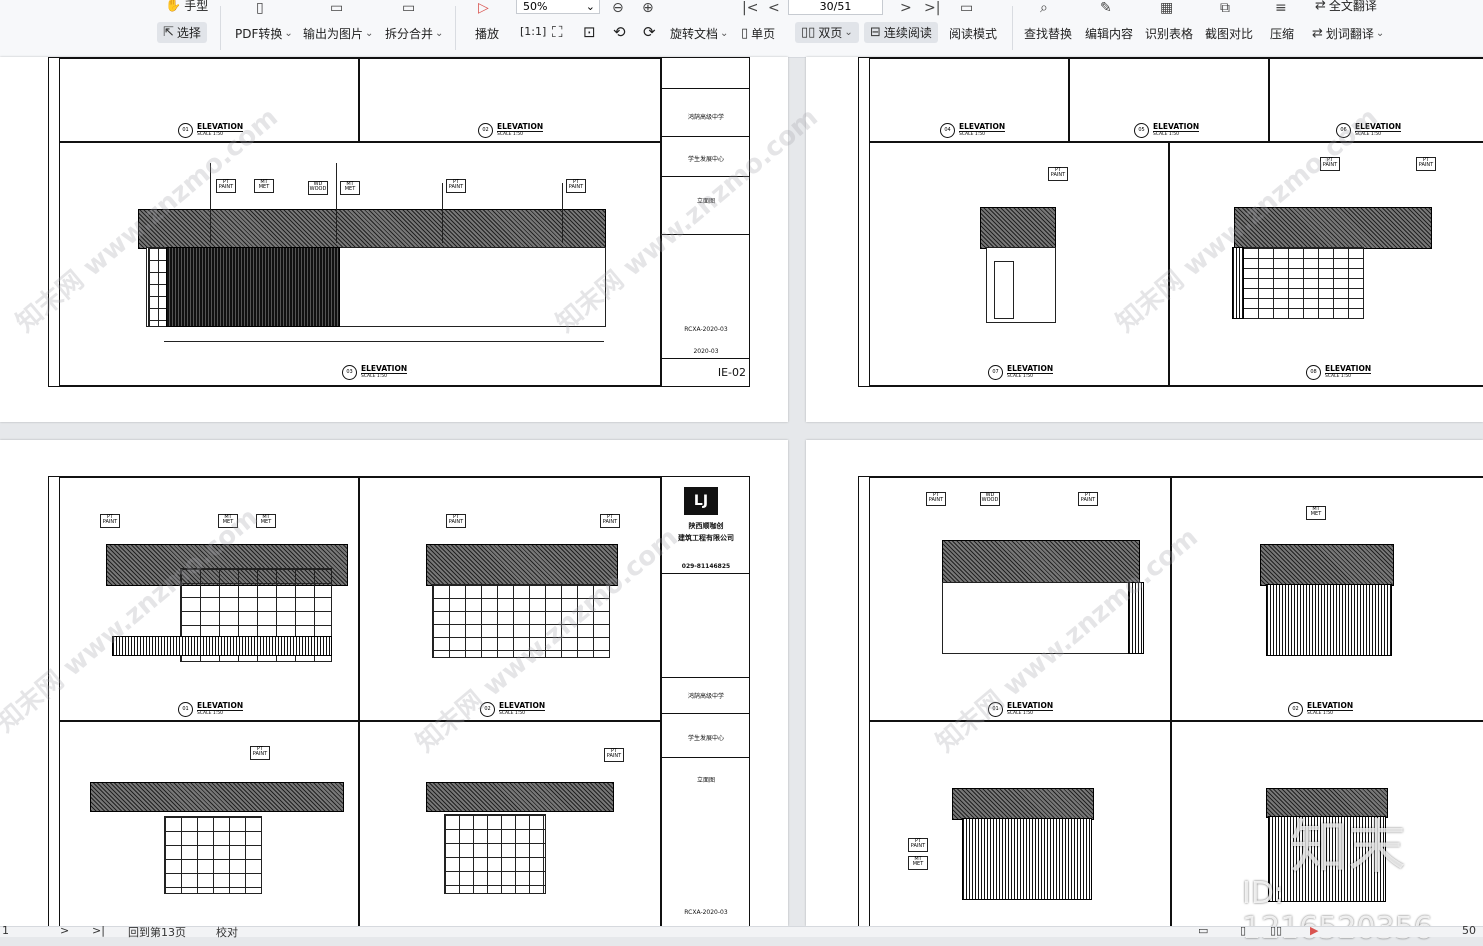 The width and height of the screenshot is (1483, 946). Describe the element at coordinates (1316, 513) in the screenshot. I see `metal-tag: MT MET` at that location.